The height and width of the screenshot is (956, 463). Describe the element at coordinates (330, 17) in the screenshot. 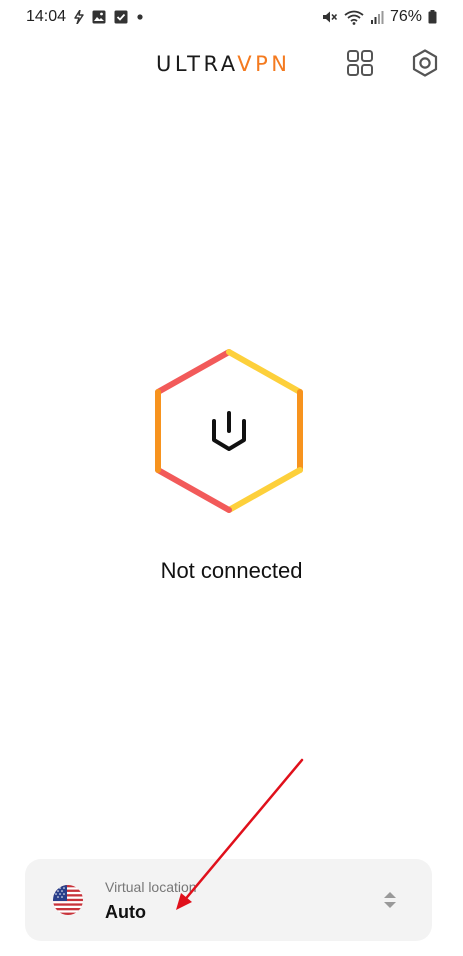

I see `mute-icon` at that location.